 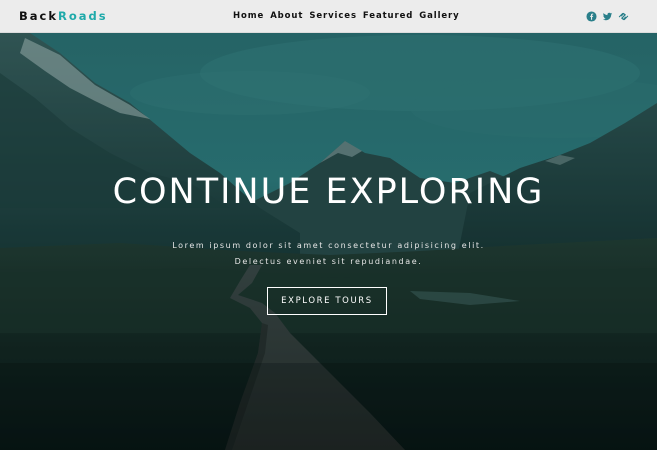 I want to click on twitter-icon, so click(x=607, y=16).